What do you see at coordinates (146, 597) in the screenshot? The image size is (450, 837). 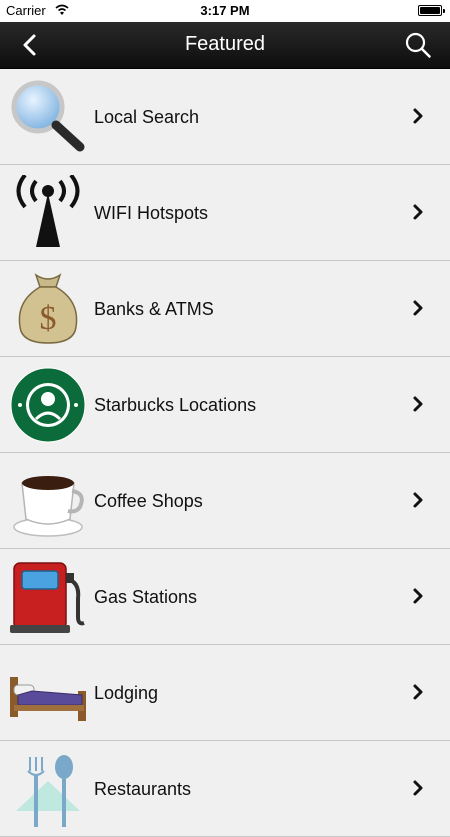 I see `list-item-label: Gas Stations` at bounding box center [146, 597].